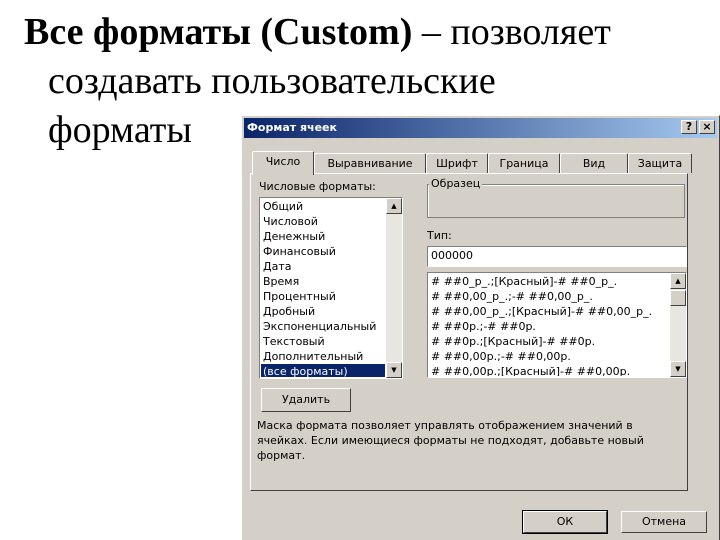 The image size is (720, 540). Describe the element at coordinates (323, 341) in the screenshot. I see `category-item: Текстовый` at that location.